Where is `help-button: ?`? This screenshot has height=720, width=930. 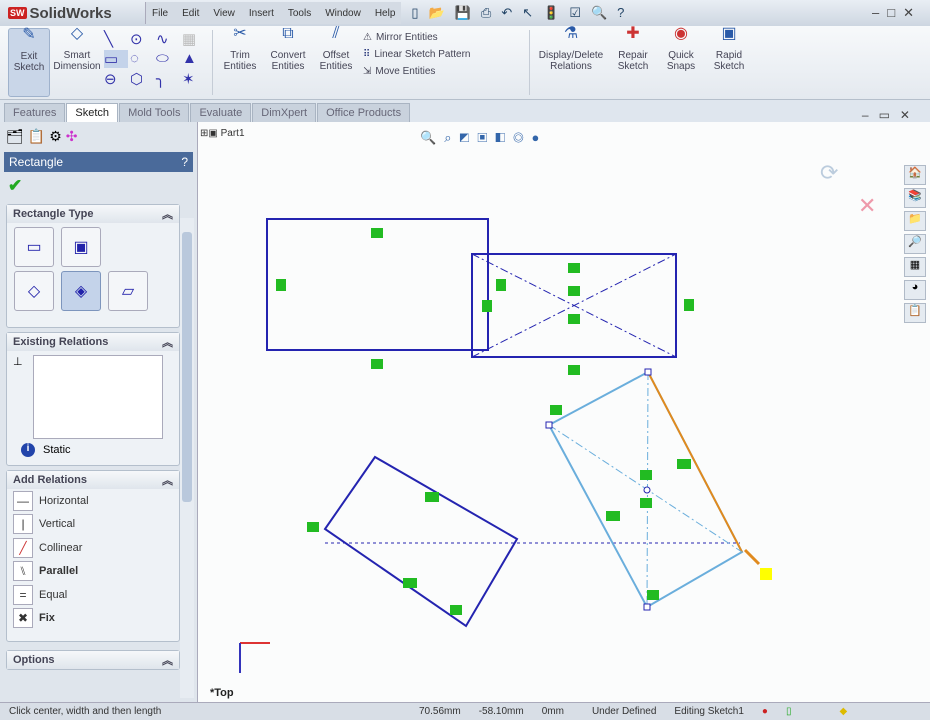
help-button: ? is located at coordinates (184, 162).